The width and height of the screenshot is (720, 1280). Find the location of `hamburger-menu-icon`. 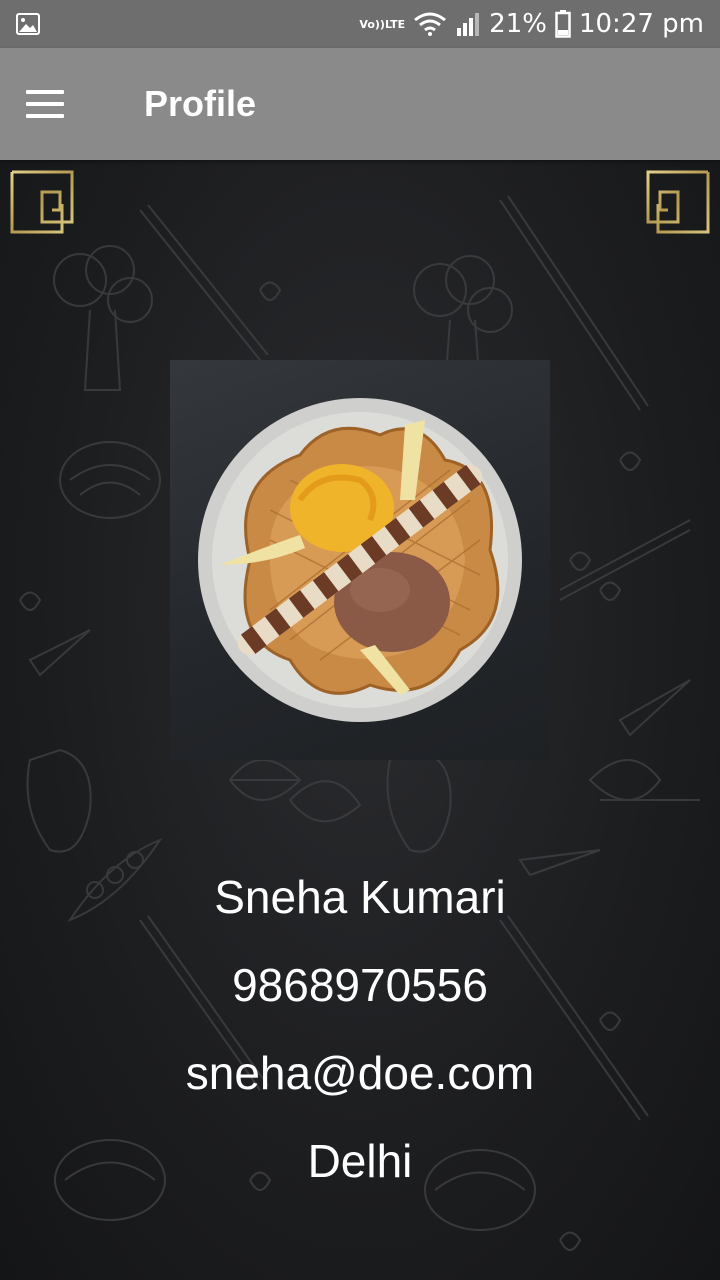

hamburger-menu-icon is located at coordinates (56, 104).